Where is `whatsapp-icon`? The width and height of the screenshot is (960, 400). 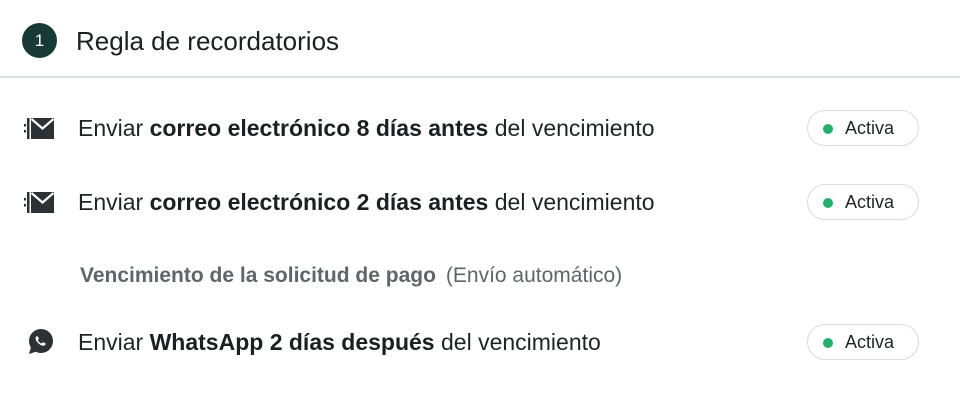
whatsapp-icon is located at coordinates (40, 342).